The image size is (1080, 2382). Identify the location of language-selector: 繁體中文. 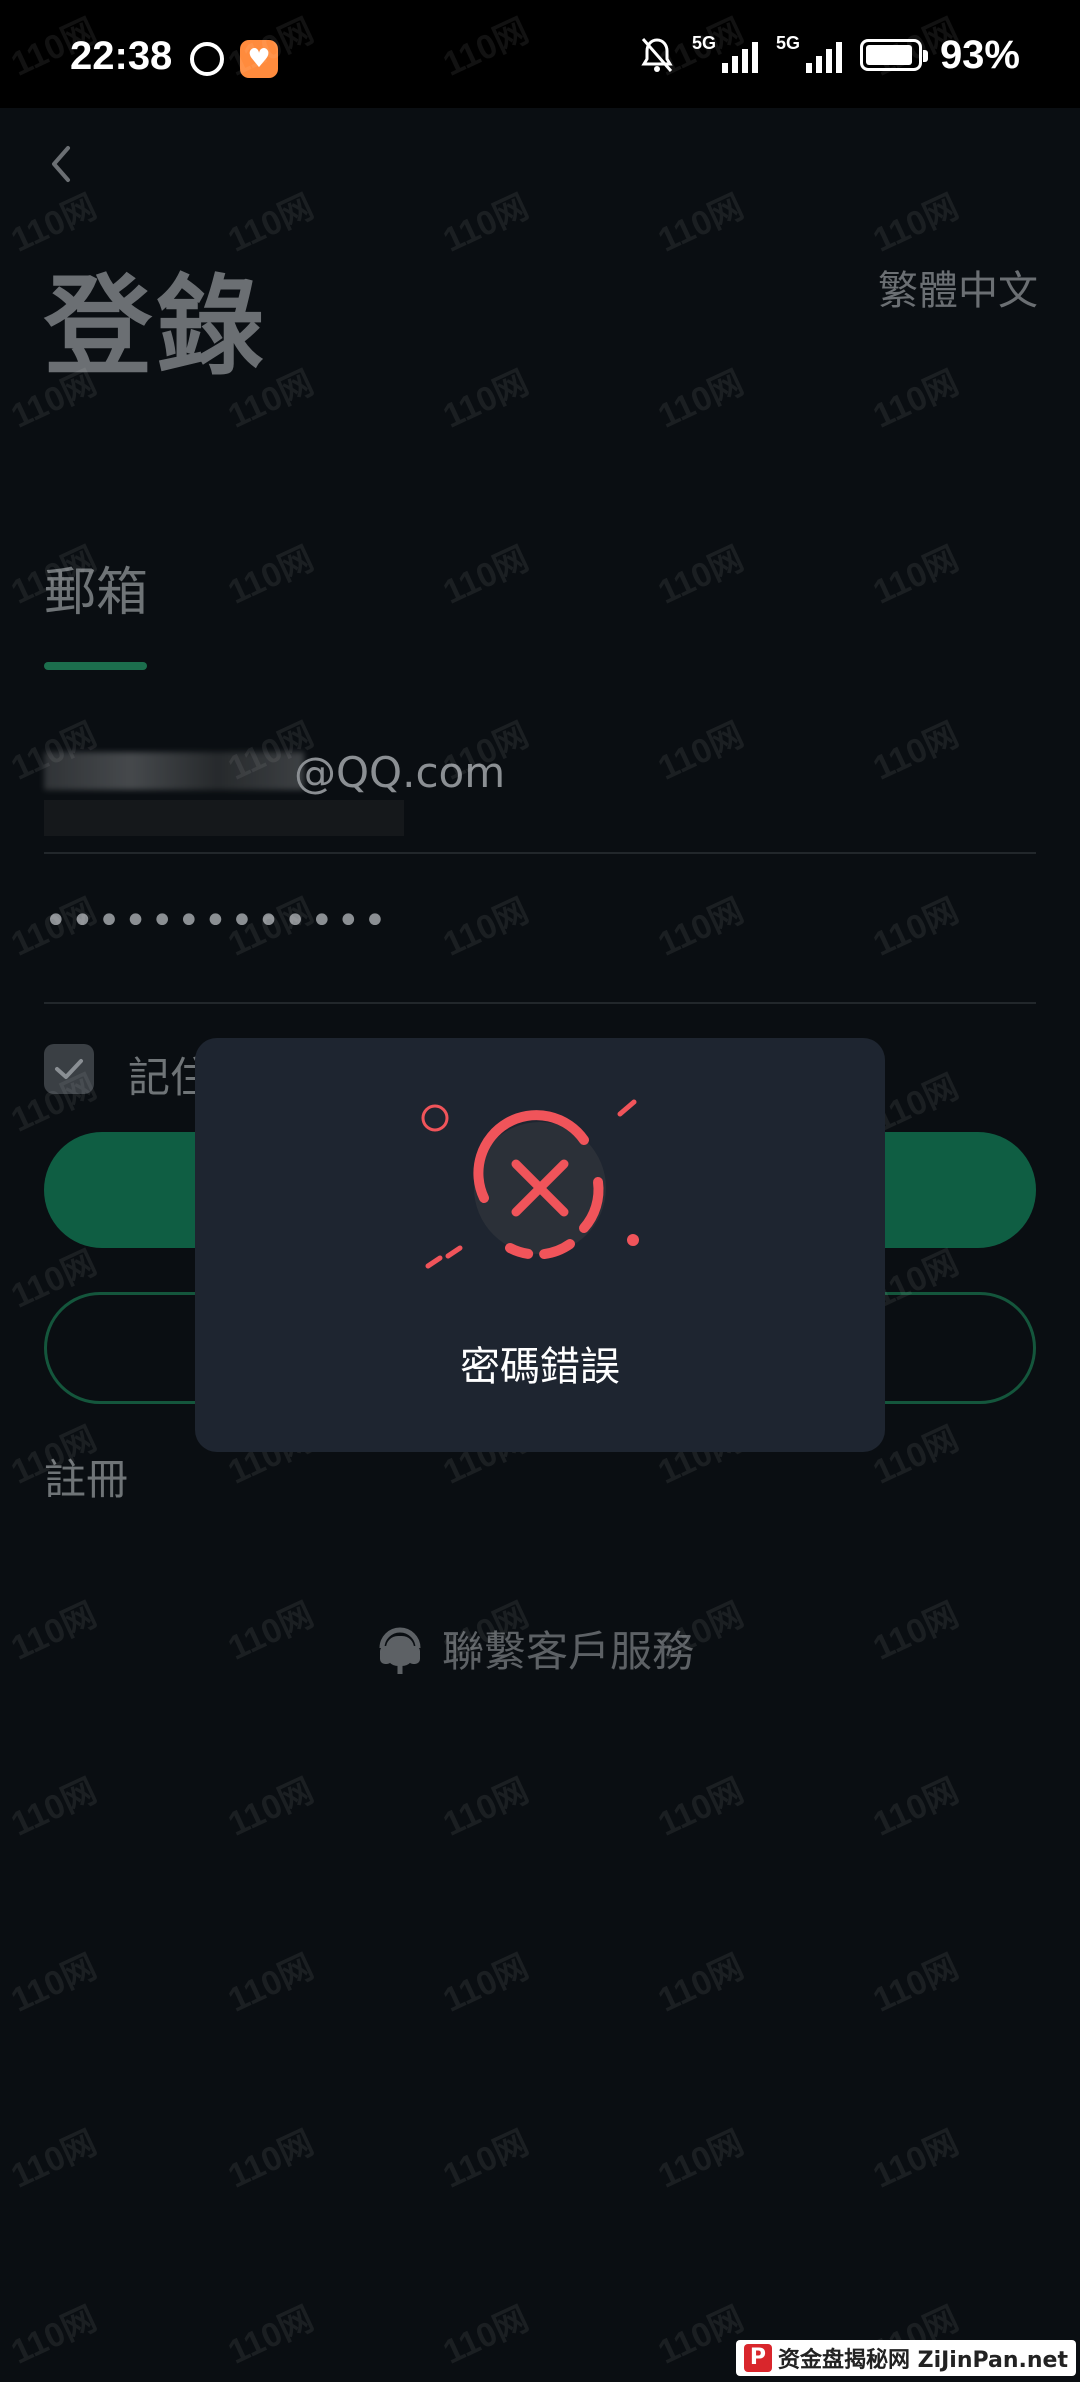
(958, 287).